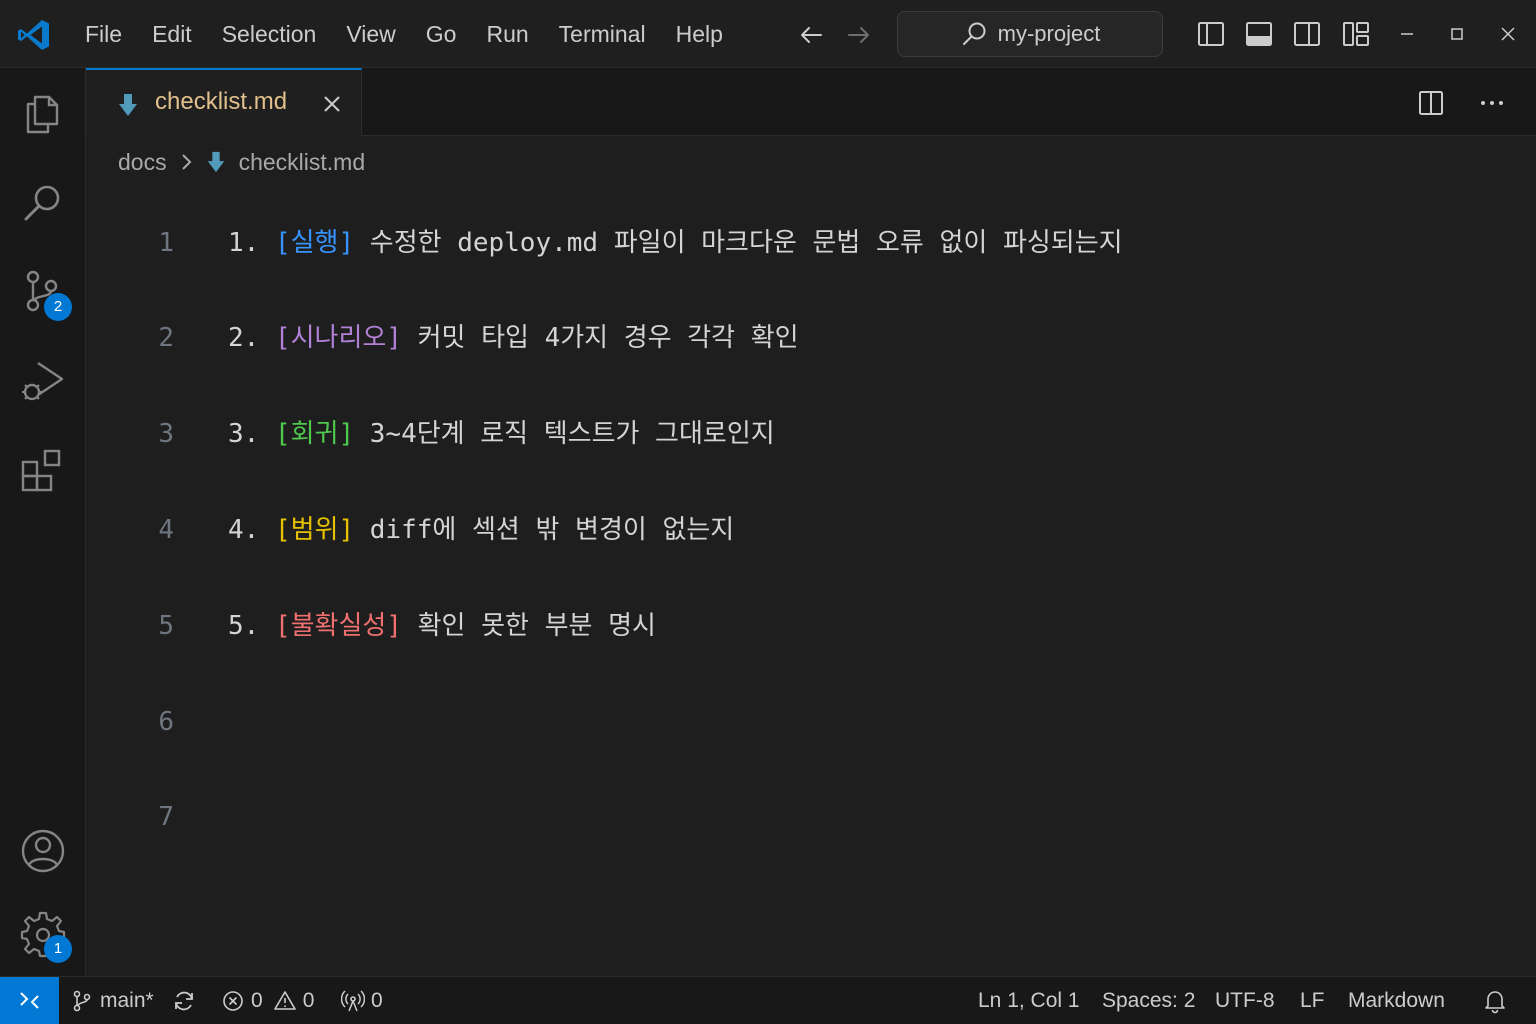  What do you see at coordinates (536, 626) in the screenshot?
I see `line-text: 확인 못한 부분 명시` at bounding box center [536, 626].